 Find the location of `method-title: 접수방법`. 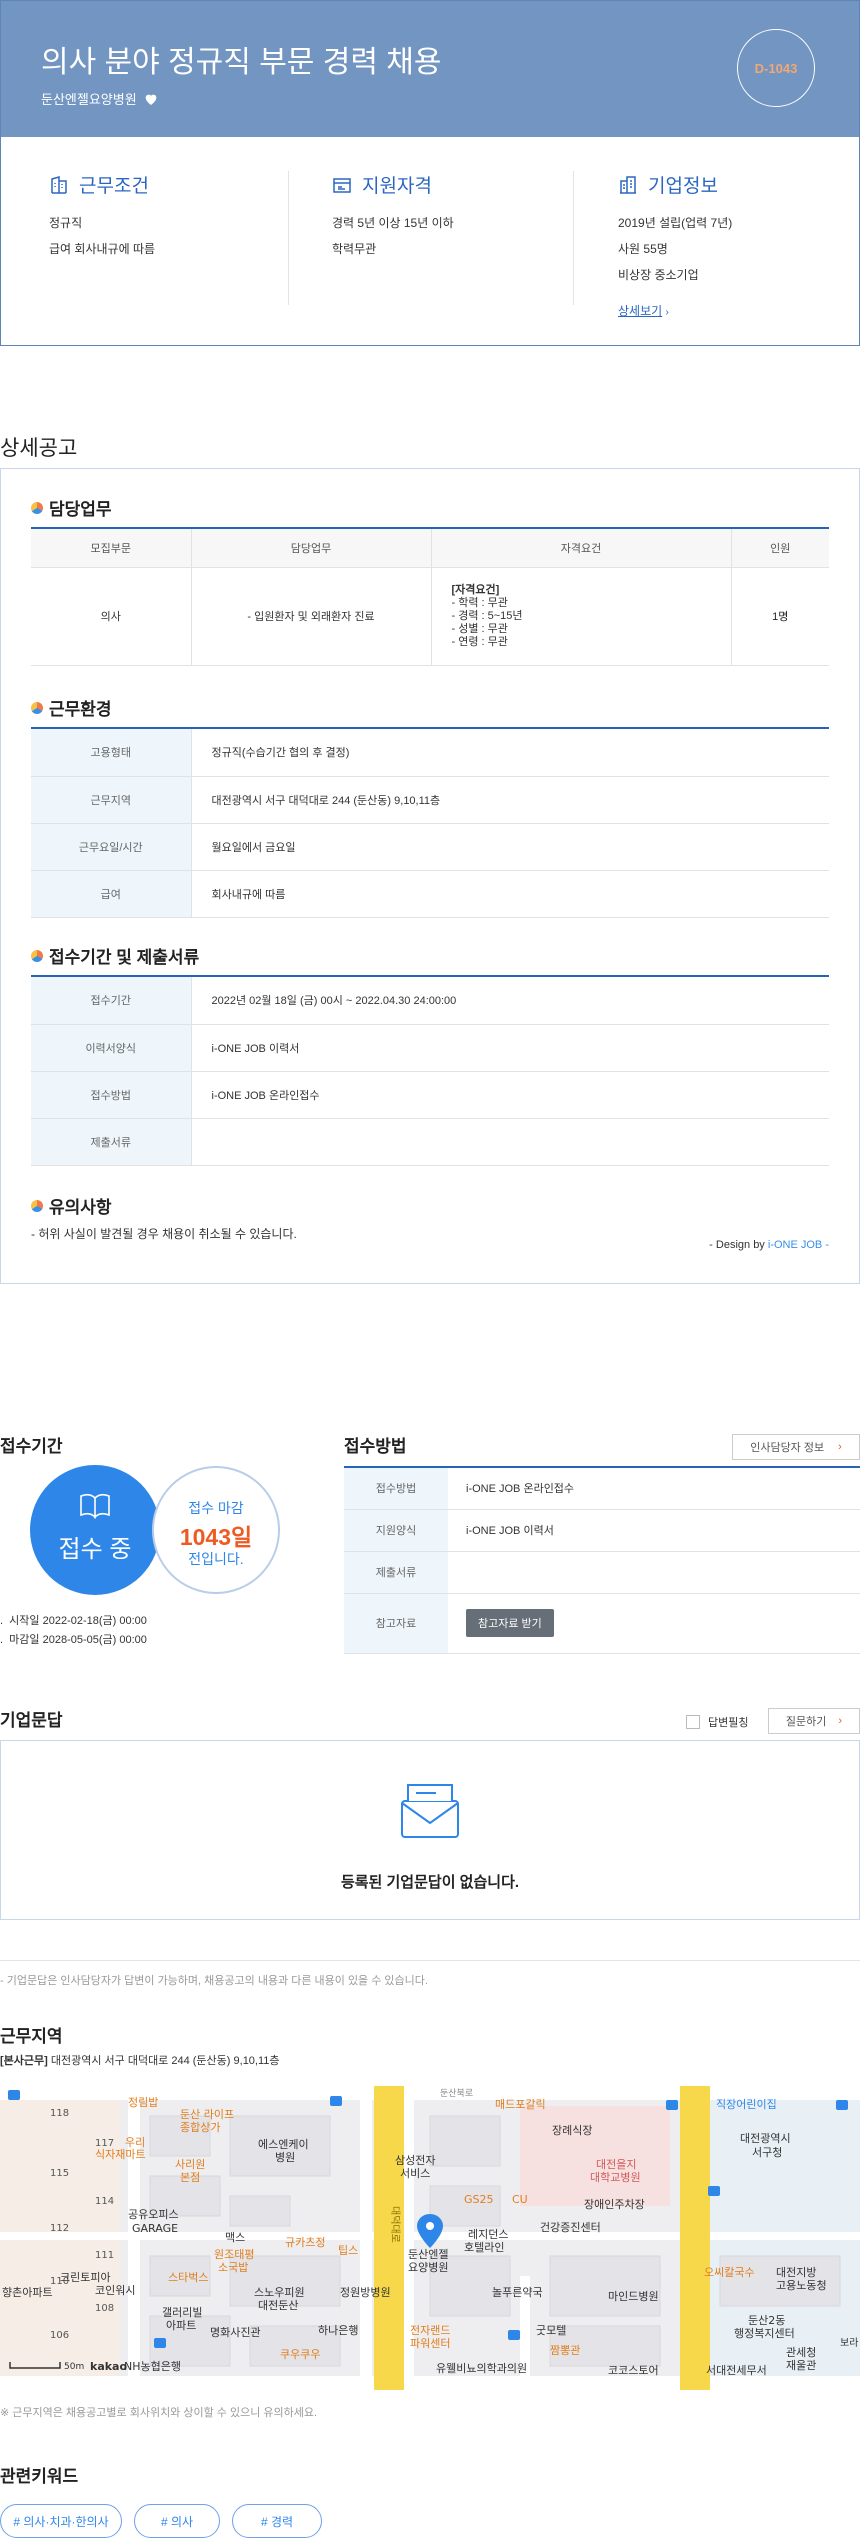

method-title: 접수방법 is located at coordinates (375, 1446).